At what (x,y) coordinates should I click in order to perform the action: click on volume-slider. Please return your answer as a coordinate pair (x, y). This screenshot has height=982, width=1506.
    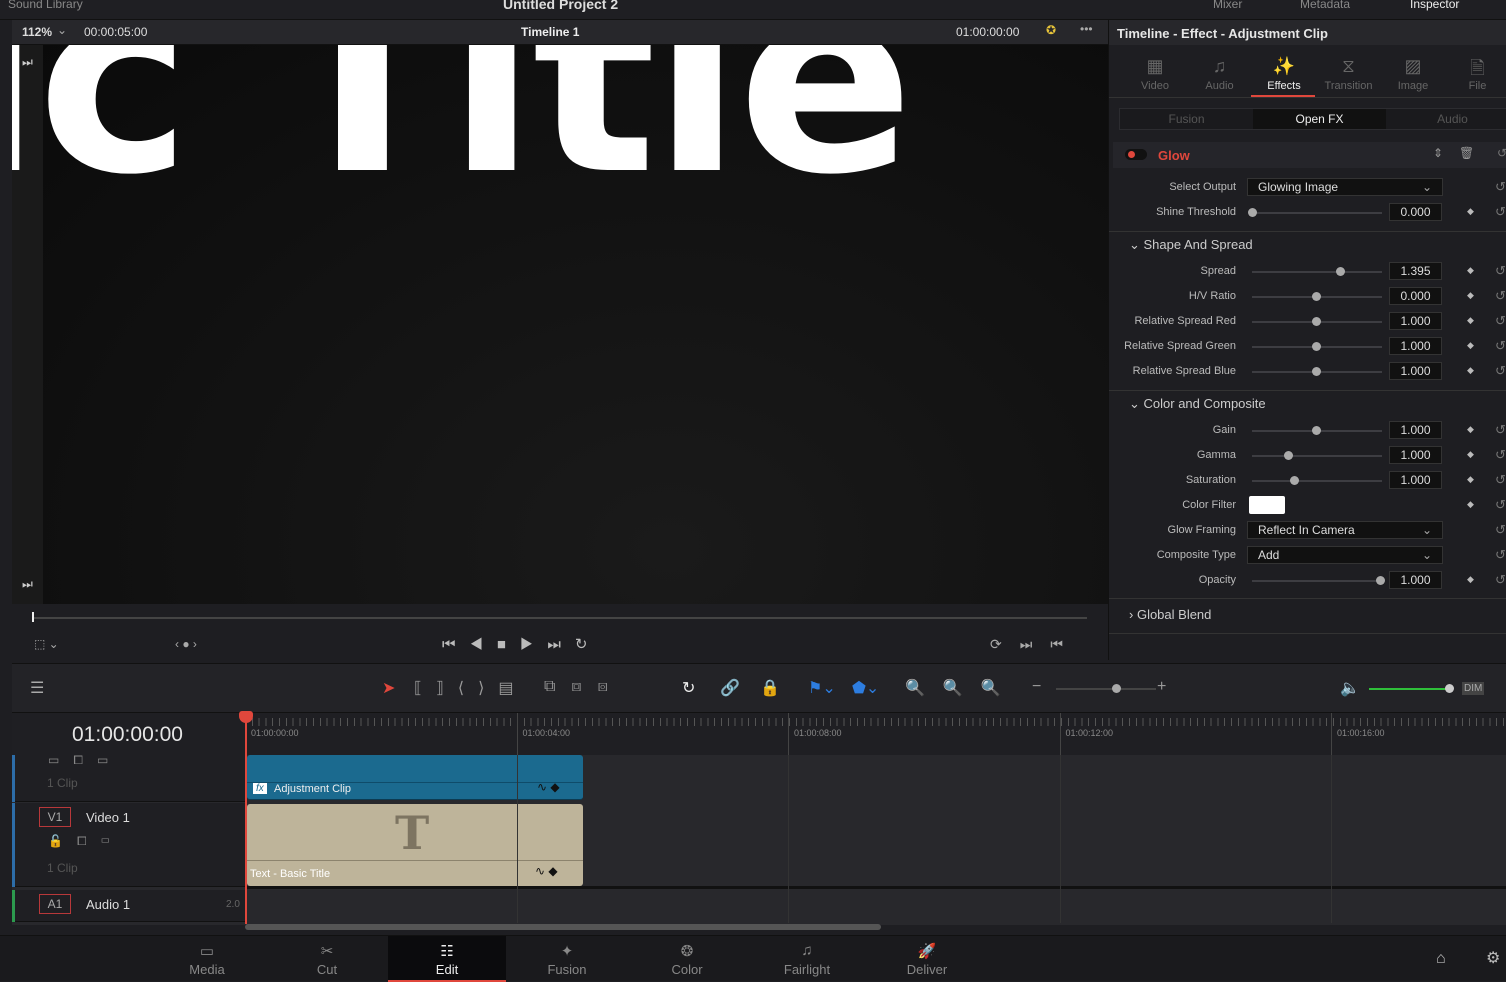
    Looking at the image, I should click on (1409, 689).